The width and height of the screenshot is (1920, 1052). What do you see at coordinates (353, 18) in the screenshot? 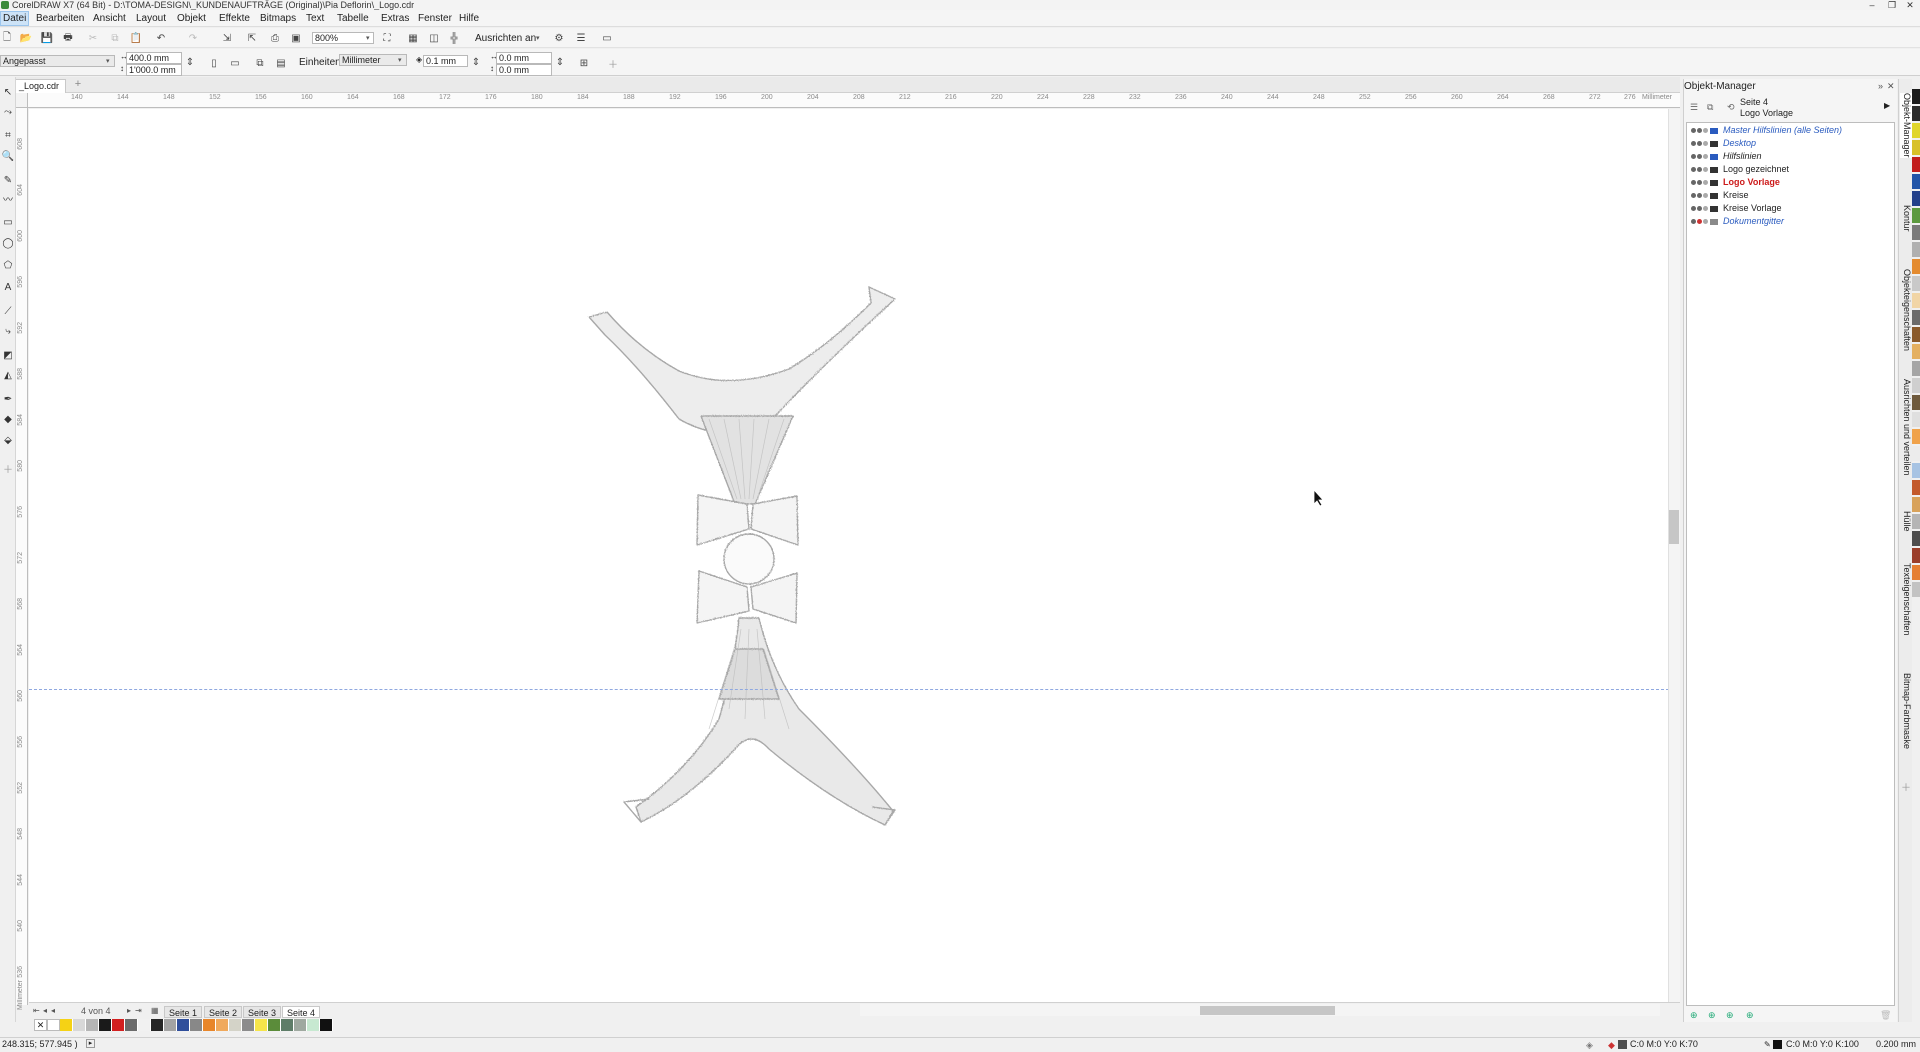
I see `menu-tabelle: Tabelle` at bounding box center [353, 18].